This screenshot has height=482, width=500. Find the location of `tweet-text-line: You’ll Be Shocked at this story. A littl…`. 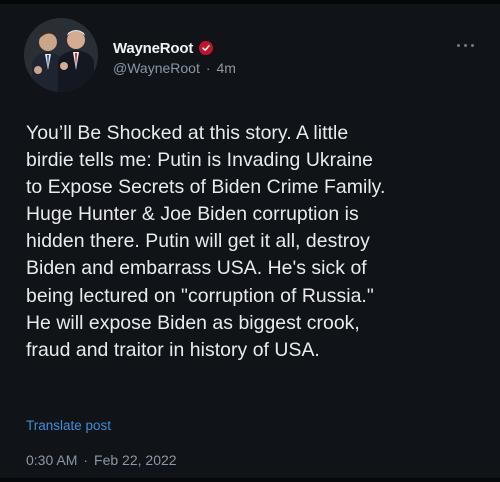

tweet-text-line: You’ll Be Shocked at this story. A littl… is located at coordinates (187, 133).